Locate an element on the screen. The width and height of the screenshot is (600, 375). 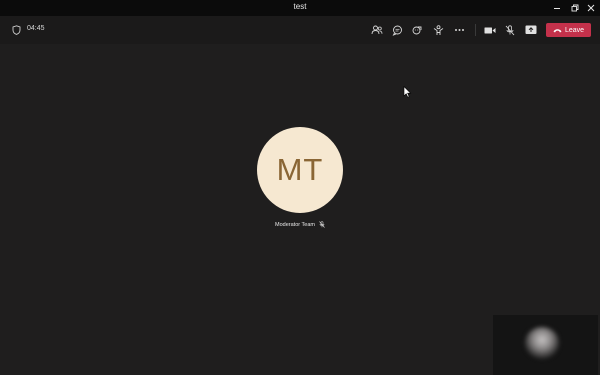
shield-icon is located at coordinates (16, 30).